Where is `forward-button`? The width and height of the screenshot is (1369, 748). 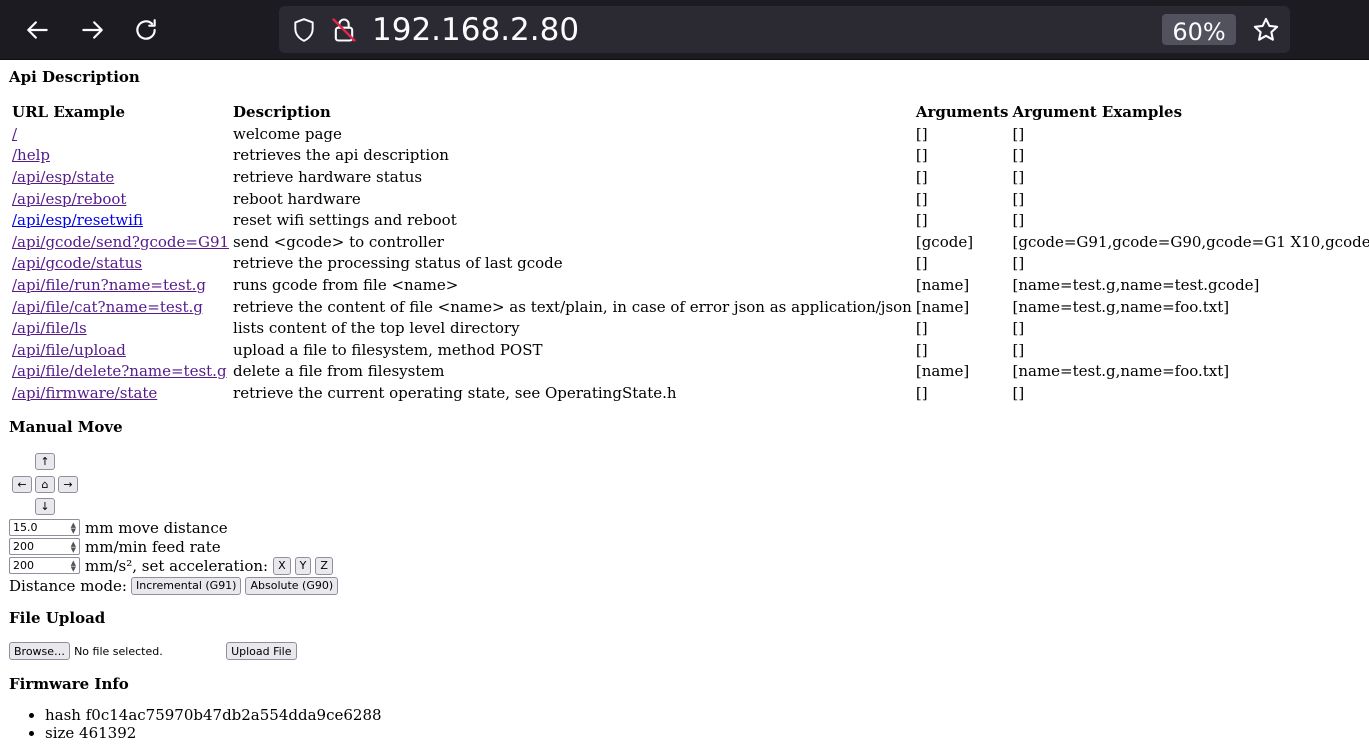 forward-button is located at coordinates (92, 30).